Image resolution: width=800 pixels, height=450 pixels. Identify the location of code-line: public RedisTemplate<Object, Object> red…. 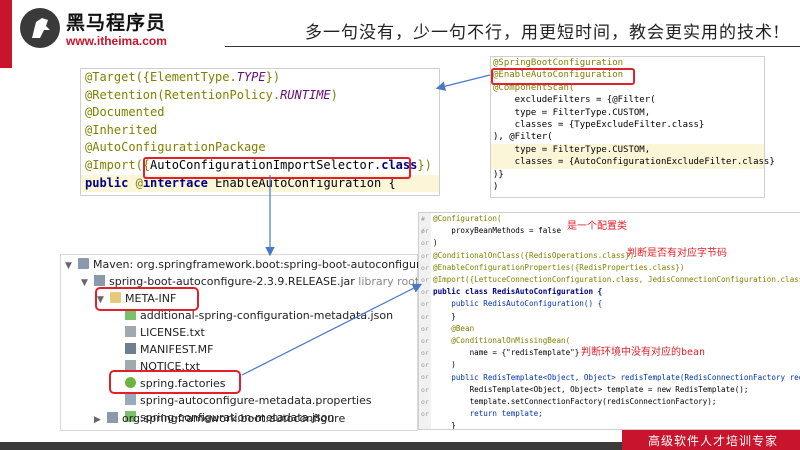
(616, 377).